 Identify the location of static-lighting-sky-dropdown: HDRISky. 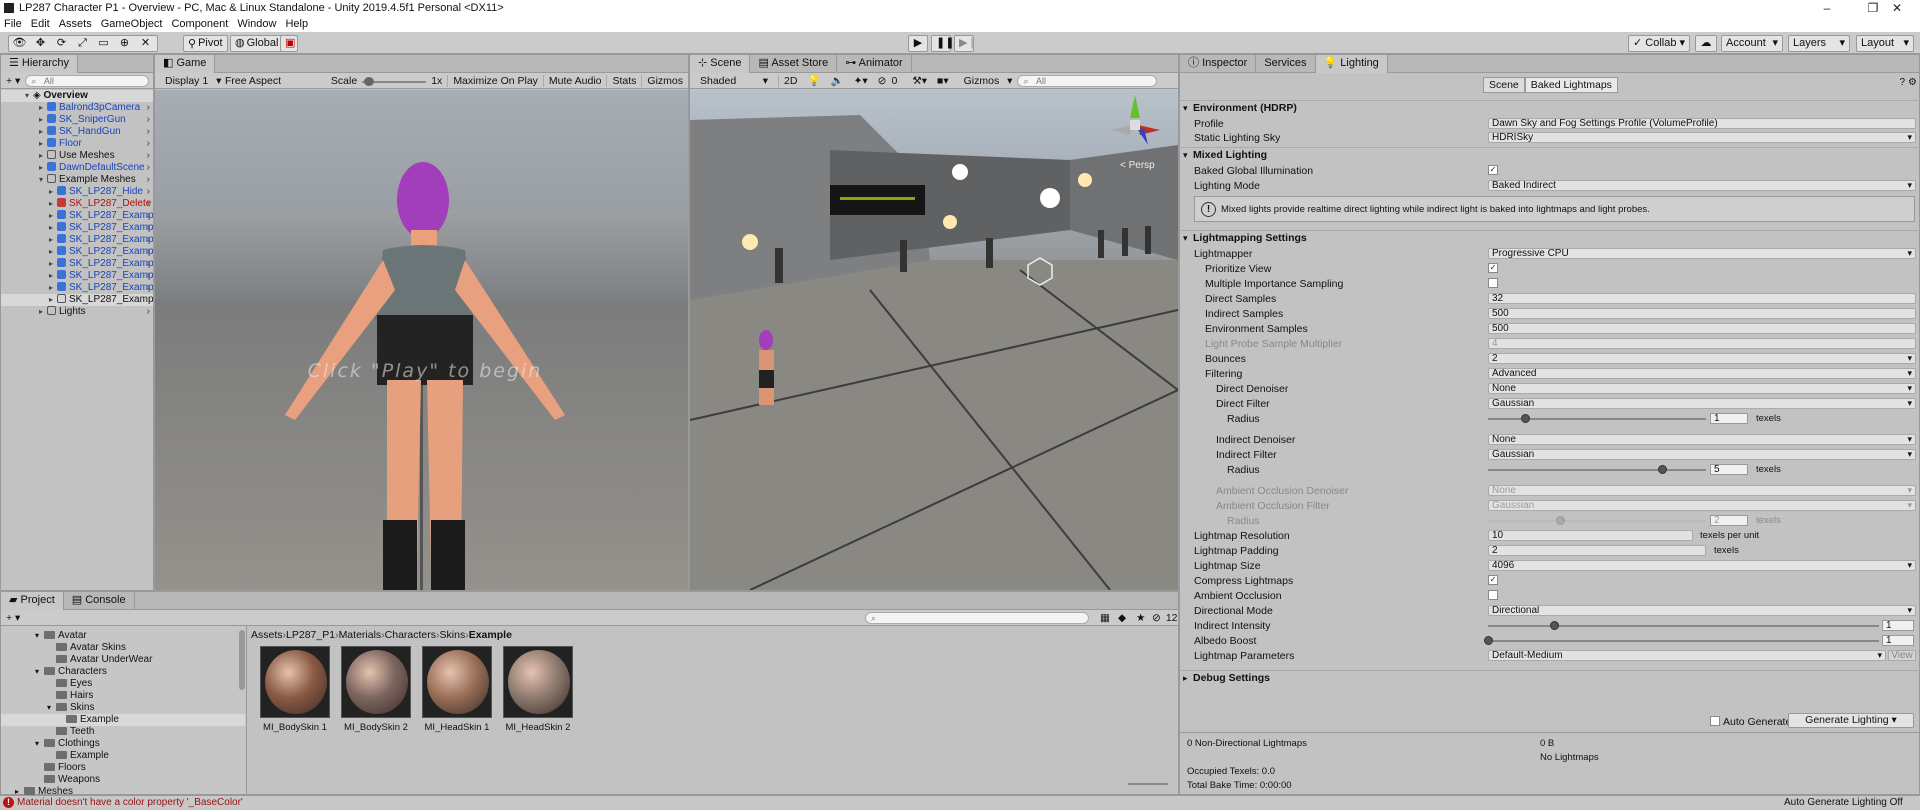
(1702, 137).